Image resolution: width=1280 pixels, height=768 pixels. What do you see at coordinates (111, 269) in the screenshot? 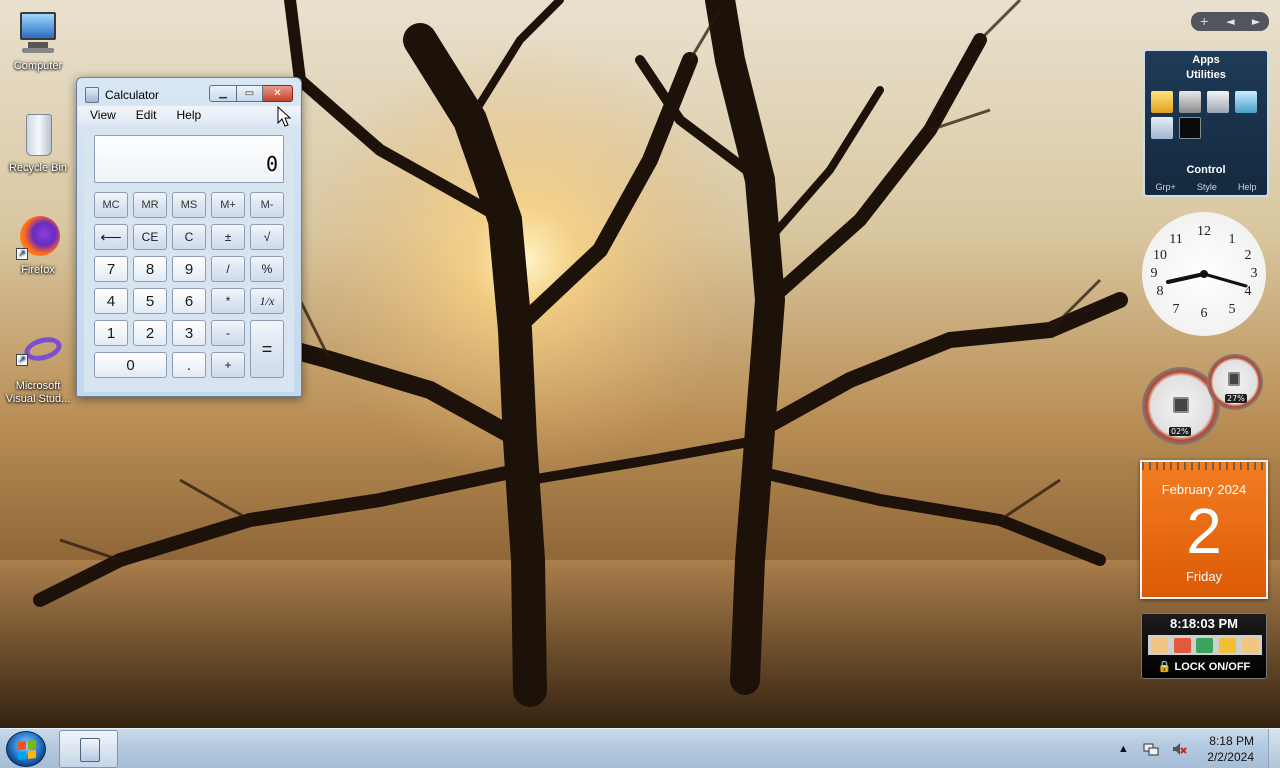
I see `digit-7-button: 7` at bounding box center [111, 269].